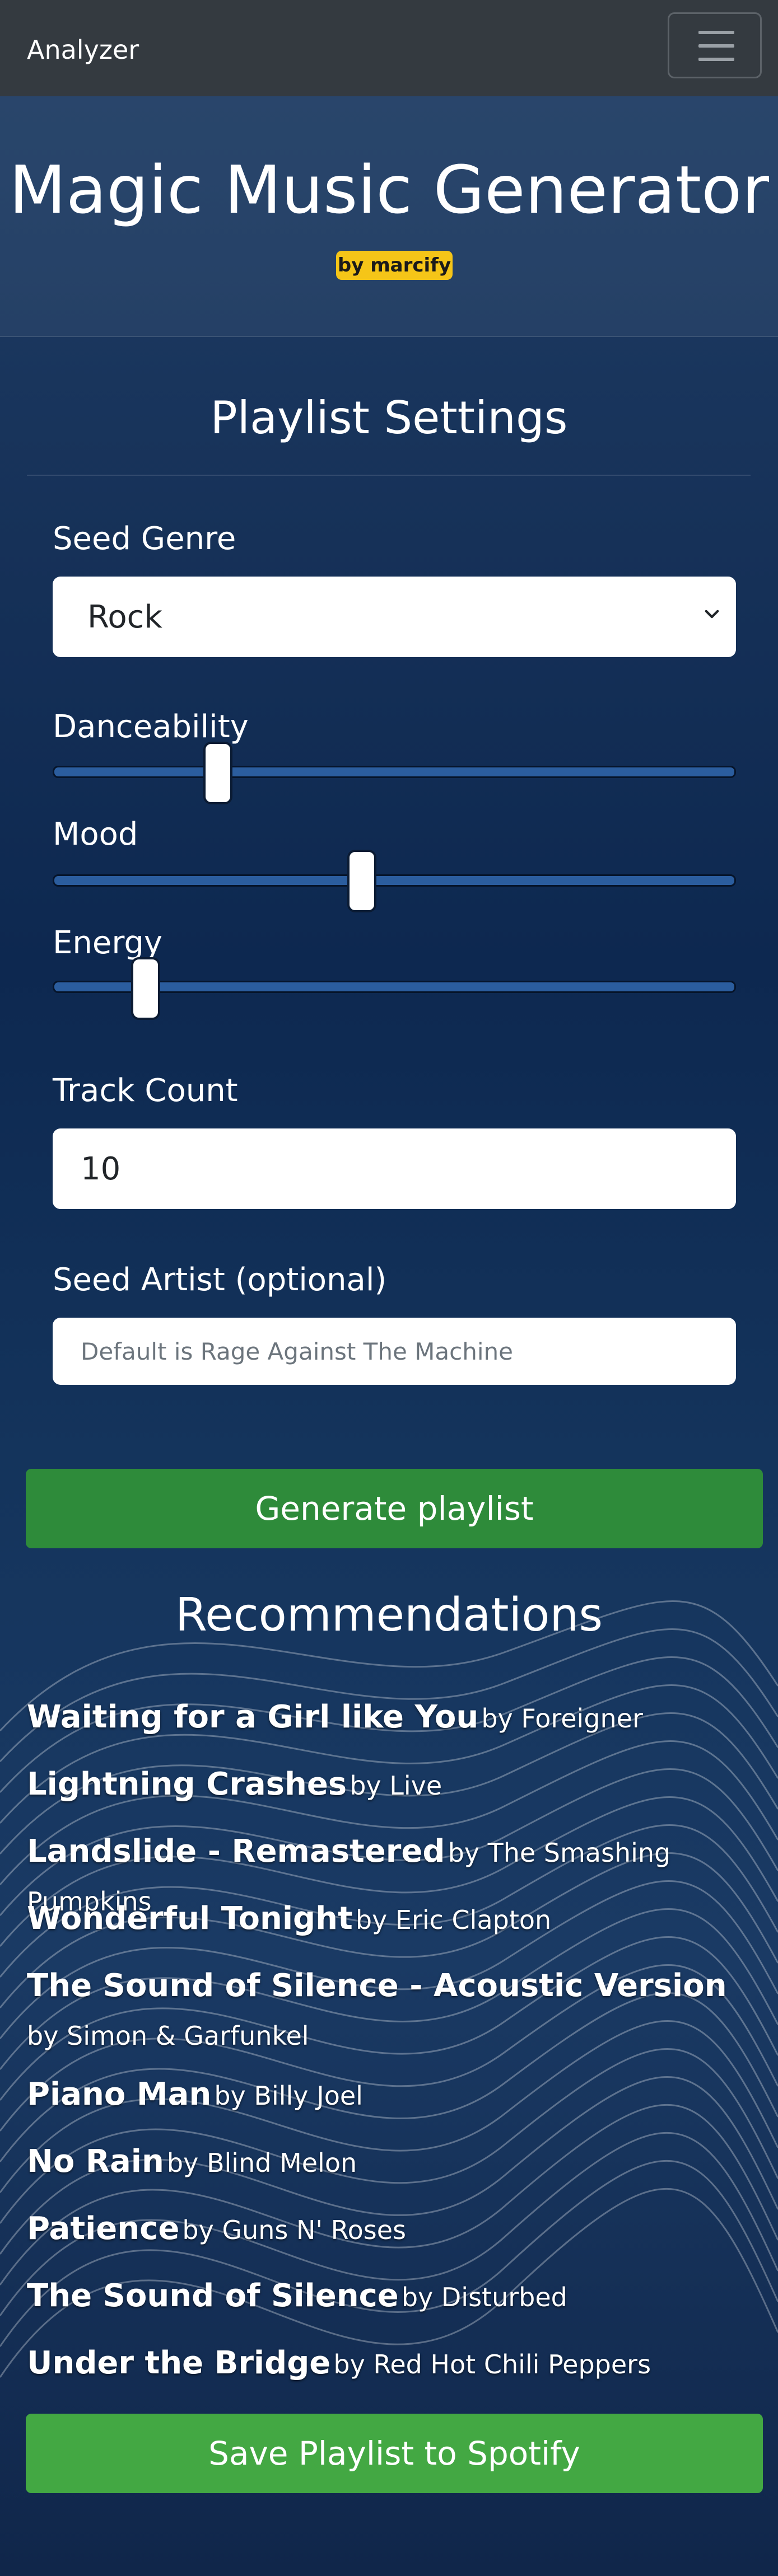 The height and width of the screenshot is (2576, 778). I want to click on seed-artist-input: Default is Rage Against The Machine, so click(395, 1351).